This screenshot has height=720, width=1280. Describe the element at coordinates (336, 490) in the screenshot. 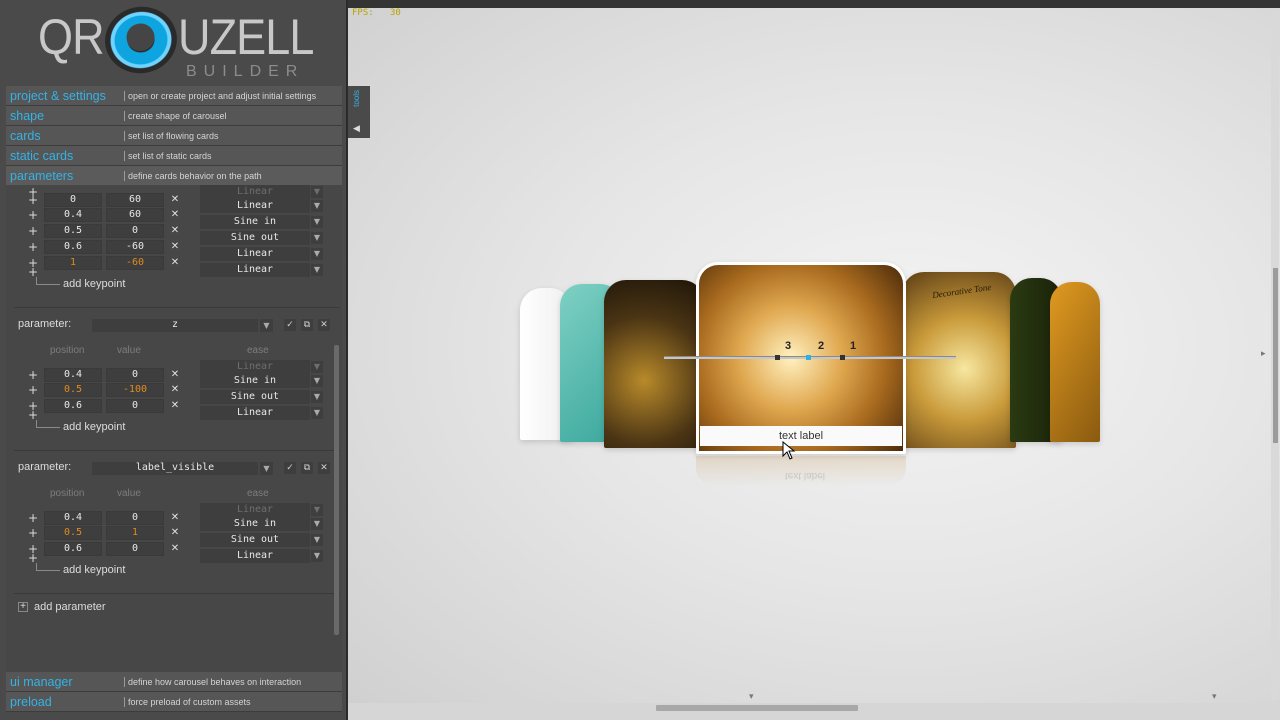

I see `panel-scrollbar` at that location.